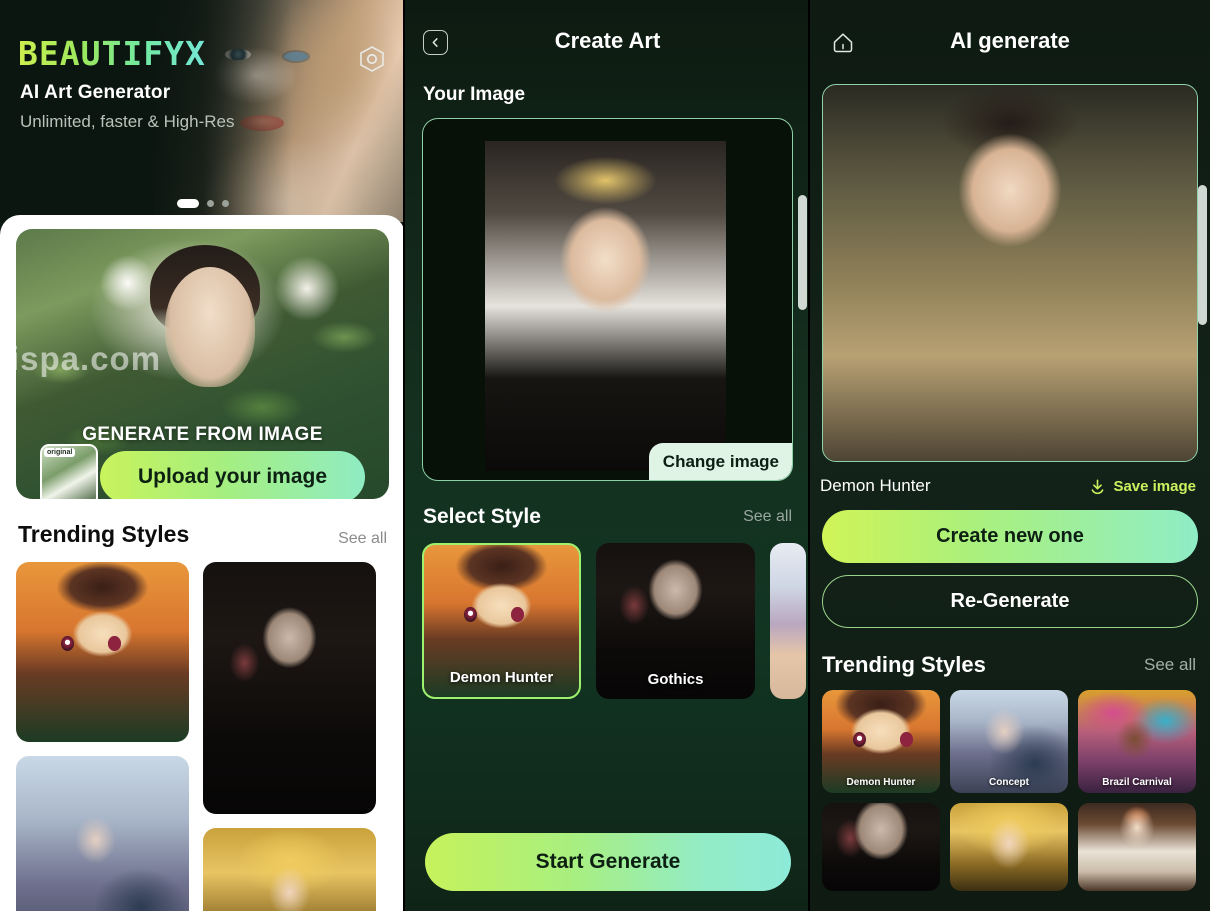  What do you see at coordinates (95, 92) in the screenshot?
I see `app-tagline: AI Art Generator` at bounding box center [95, 92].